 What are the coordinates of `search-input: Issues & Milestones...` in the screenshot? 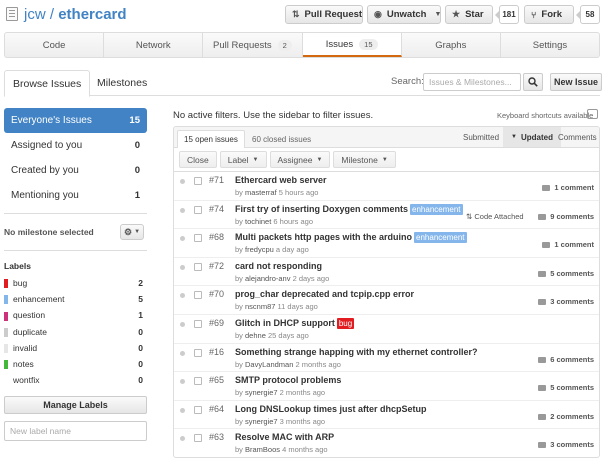 It's located at (472, 82).